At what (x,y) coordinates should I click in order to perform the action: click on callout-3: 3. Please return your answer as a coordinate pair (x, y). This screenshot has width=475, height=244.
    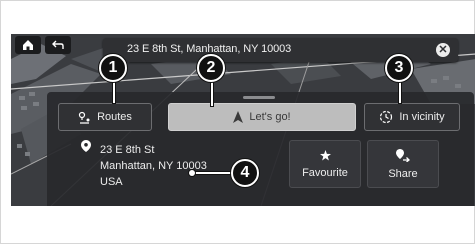
    Looking at the image, I should click on (399, 68).